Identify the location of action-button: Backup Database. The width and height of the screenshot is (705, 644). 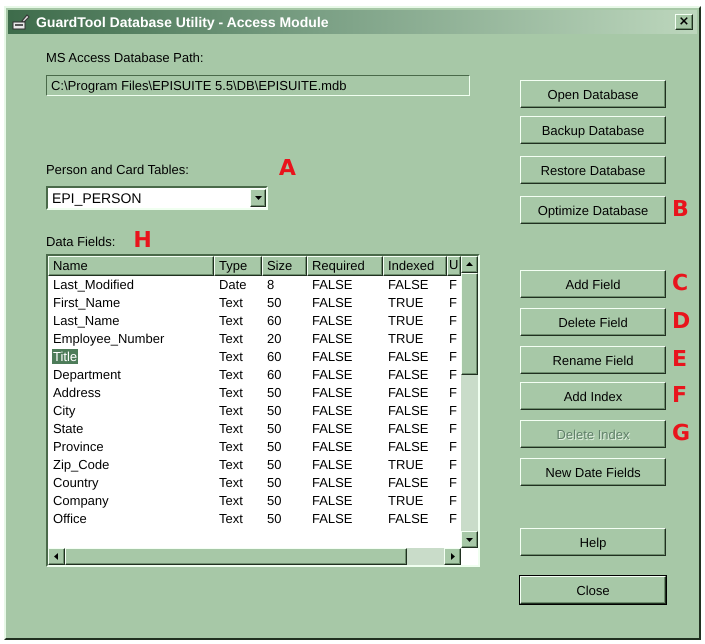
(593, 130).